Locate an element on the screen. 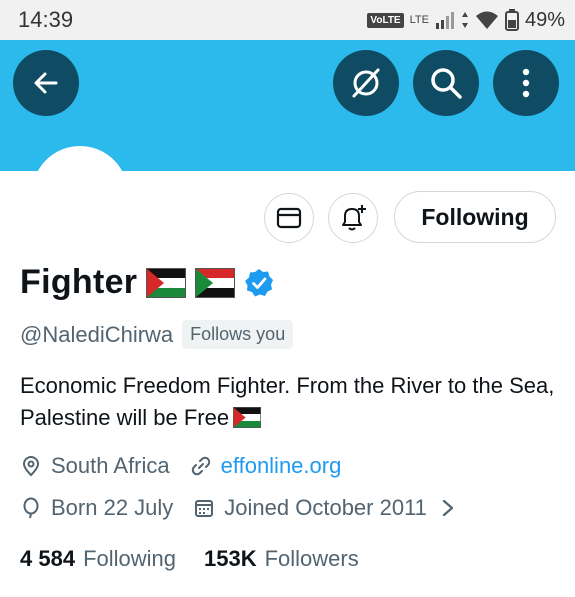  user-handle: @NalediChirwa is located at coordinates (97, 334).